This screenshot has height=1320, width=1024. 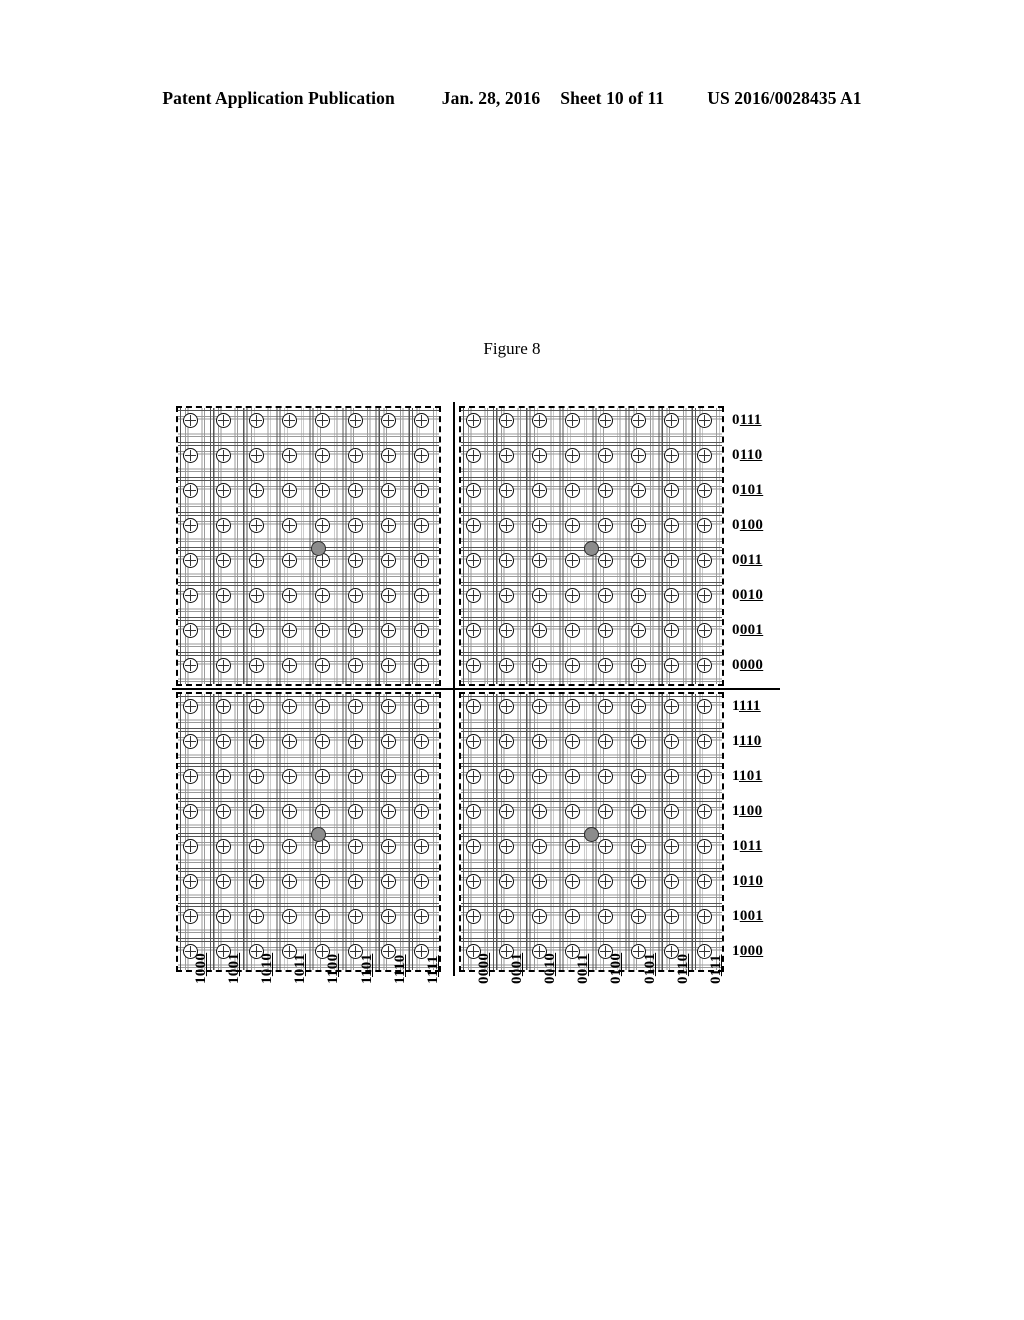 I want to click on column-label: 0011, so click(x=583, y=968).